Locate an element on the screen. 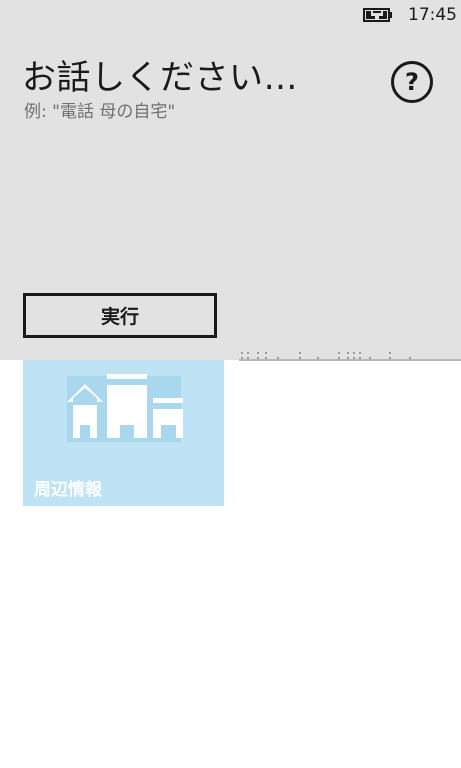 The image size is (461, 768). status-bar: 17:45 is located at coordinates (230, 16).